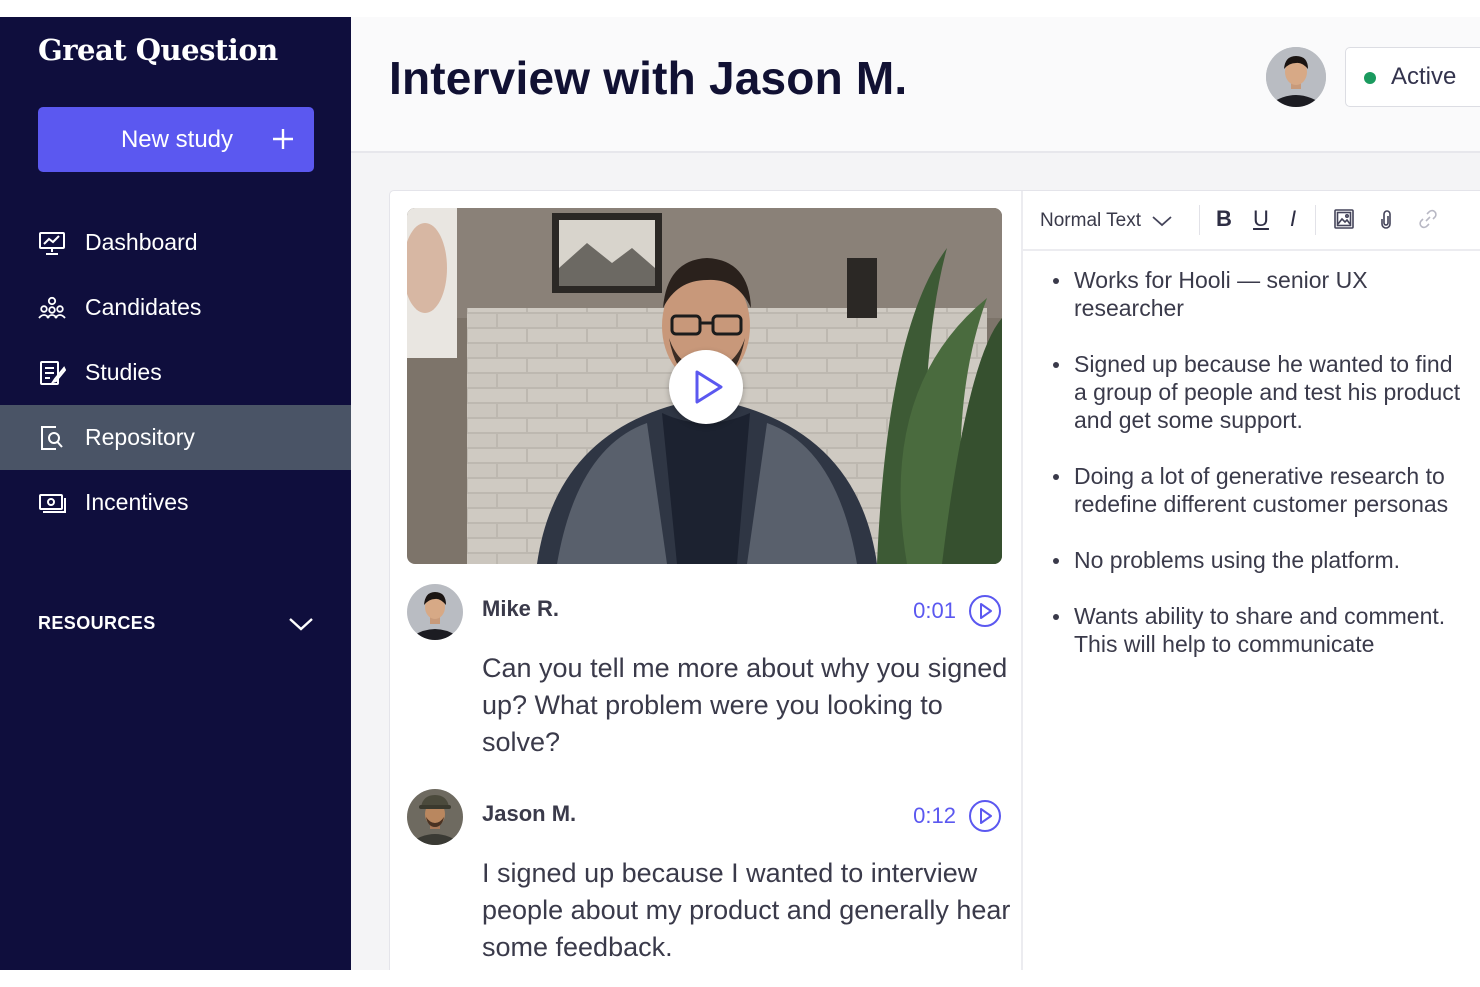  I want to click on timestamp-link: 0:12, so click(934, 816).